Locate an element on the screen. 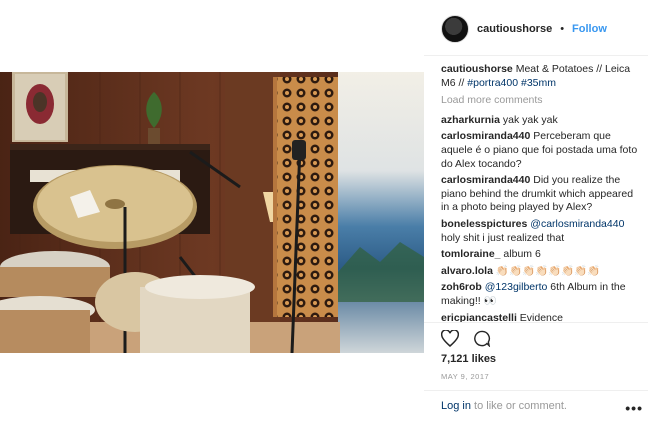 The image size is (648, 424). comment-username: tomloraine_ is located at coordinates (471, 254).